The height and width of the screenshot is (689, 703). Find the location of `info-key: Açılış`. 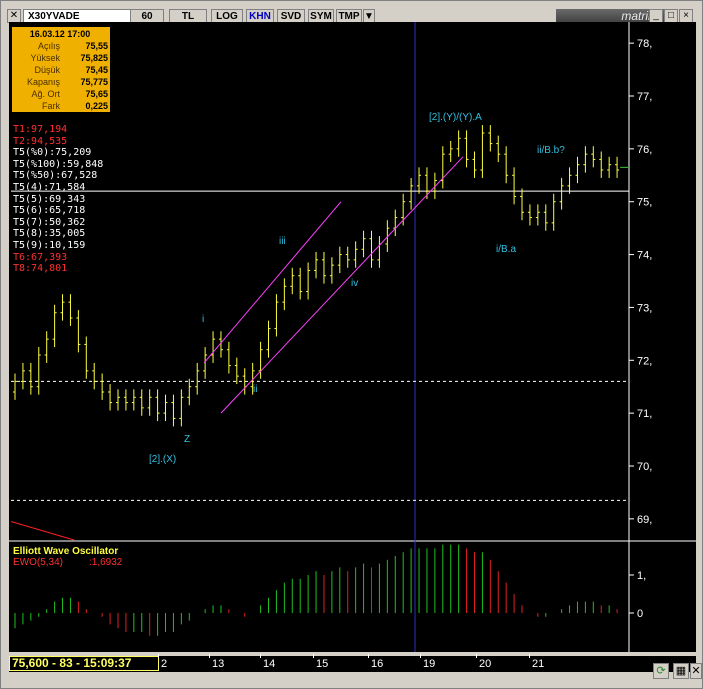

info-key: Açılış is located at coordinates (48, 46).